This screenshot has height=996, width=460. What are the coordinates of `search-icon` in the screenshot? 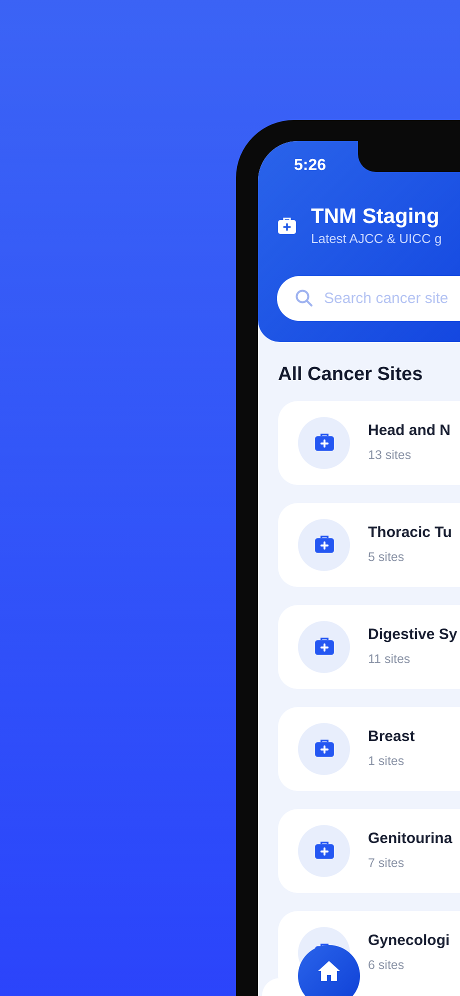 It's located at (304, 298).